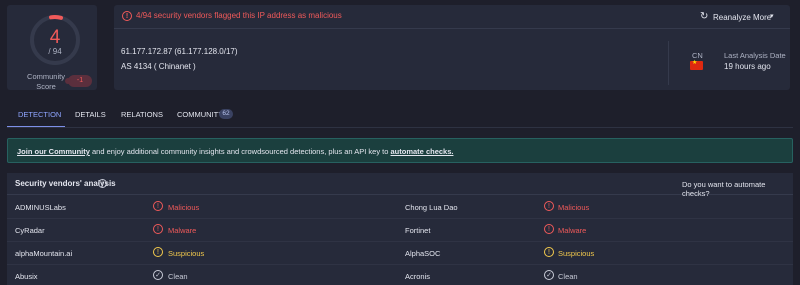 The image size is (800, 285). I want to click on detection-score-card: 4 / 94 Community Score -1, so click(52, 48).